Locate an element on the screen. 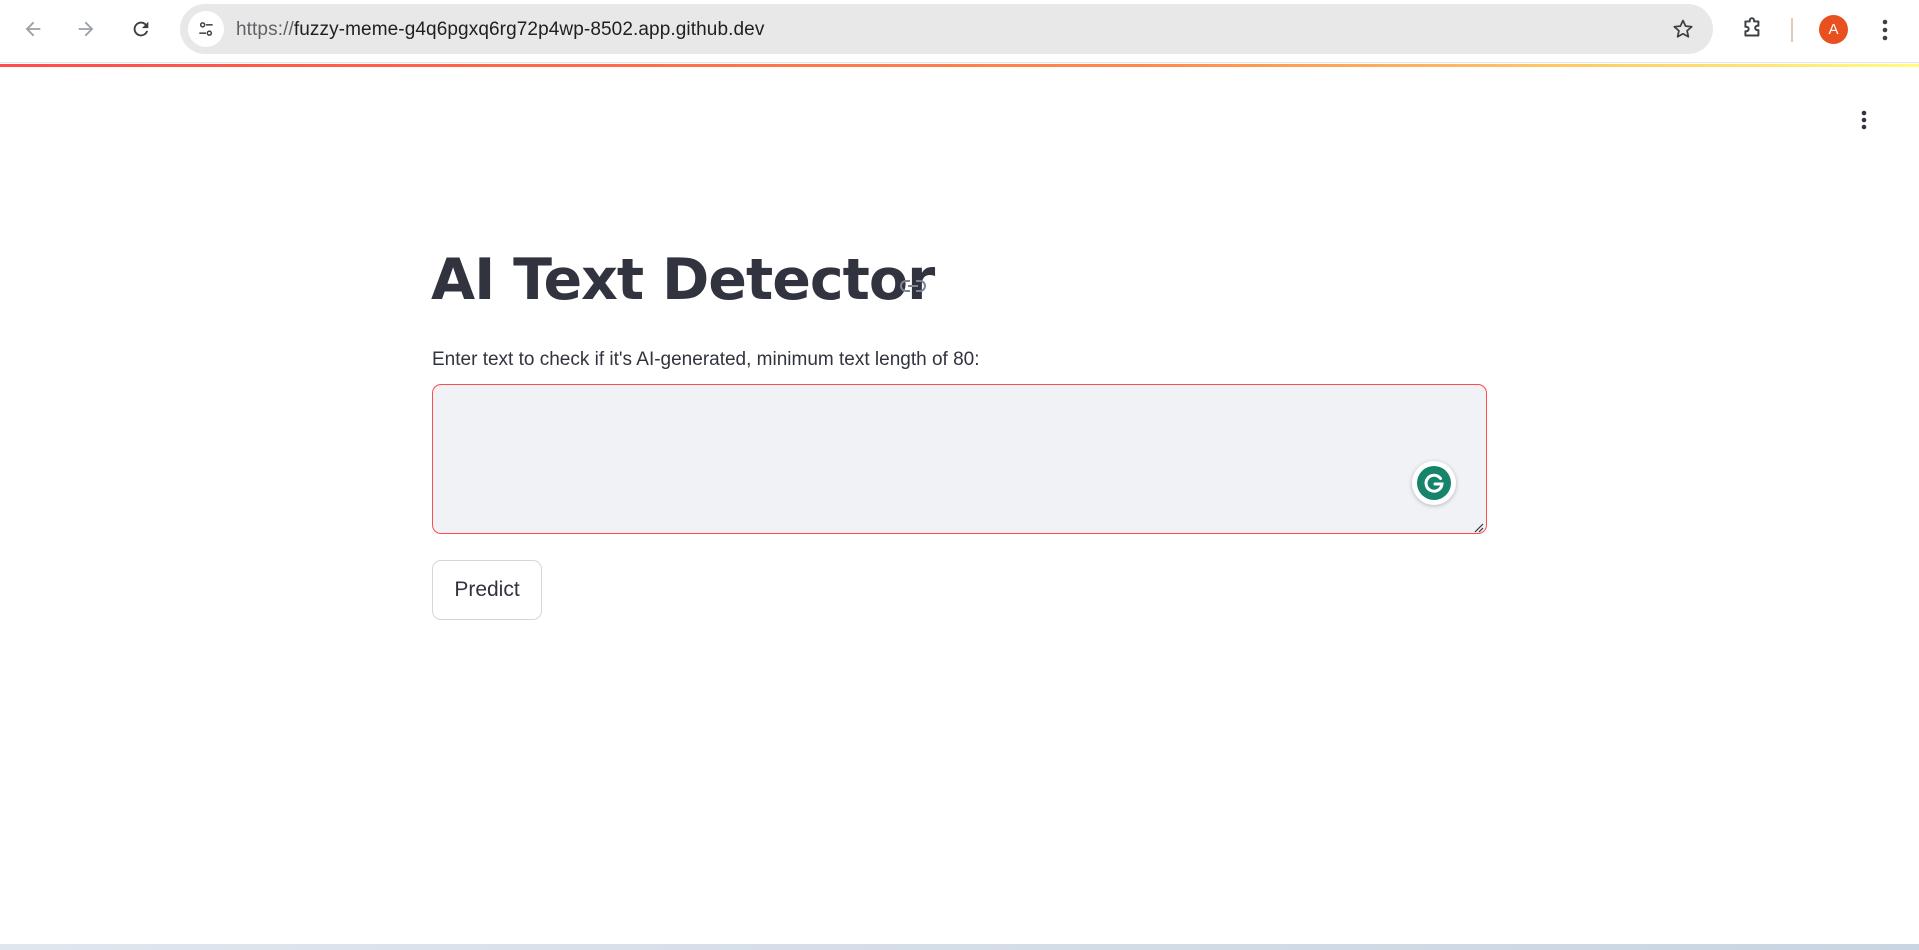 The height and width of the screenshot is (950, 1919). back-button is located at coordinates (33, 29).